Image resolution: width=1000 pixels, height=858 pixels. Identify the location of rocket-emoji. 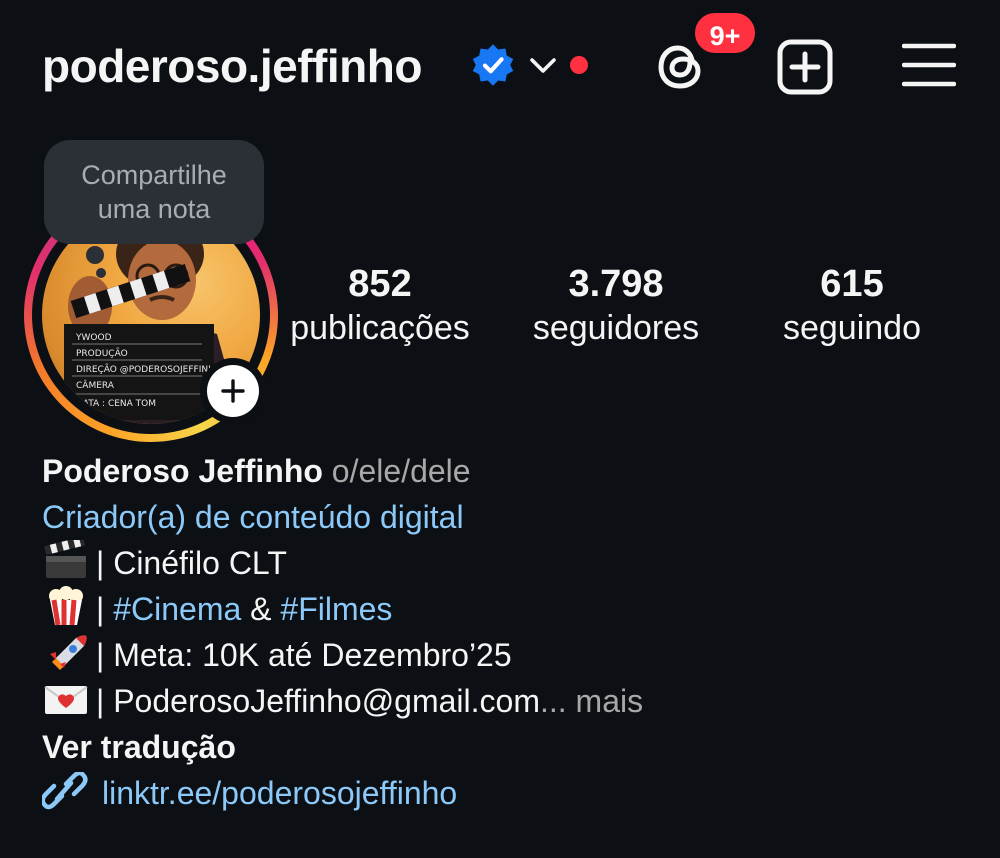
(68, 652).